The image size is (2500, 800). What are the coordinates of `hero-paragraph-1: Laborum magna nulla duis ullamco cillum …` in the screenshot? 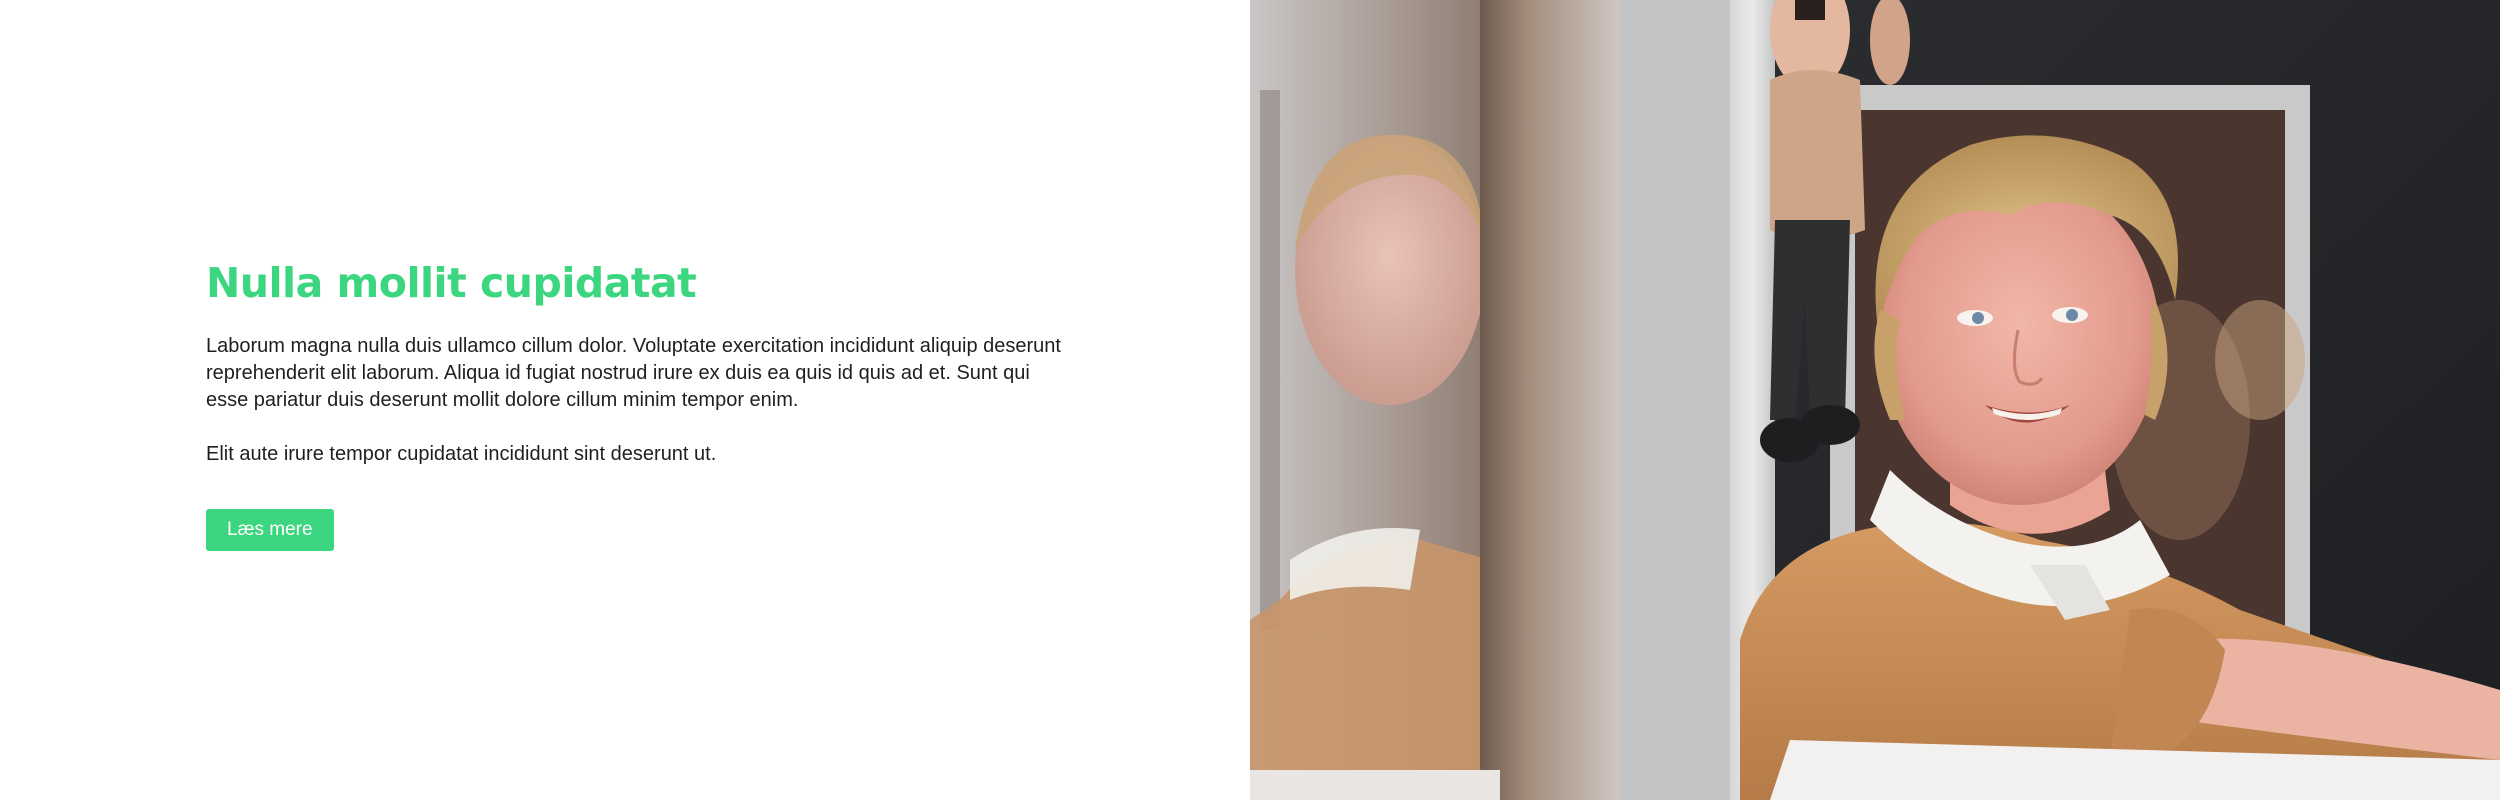 It's located at (633, 373).